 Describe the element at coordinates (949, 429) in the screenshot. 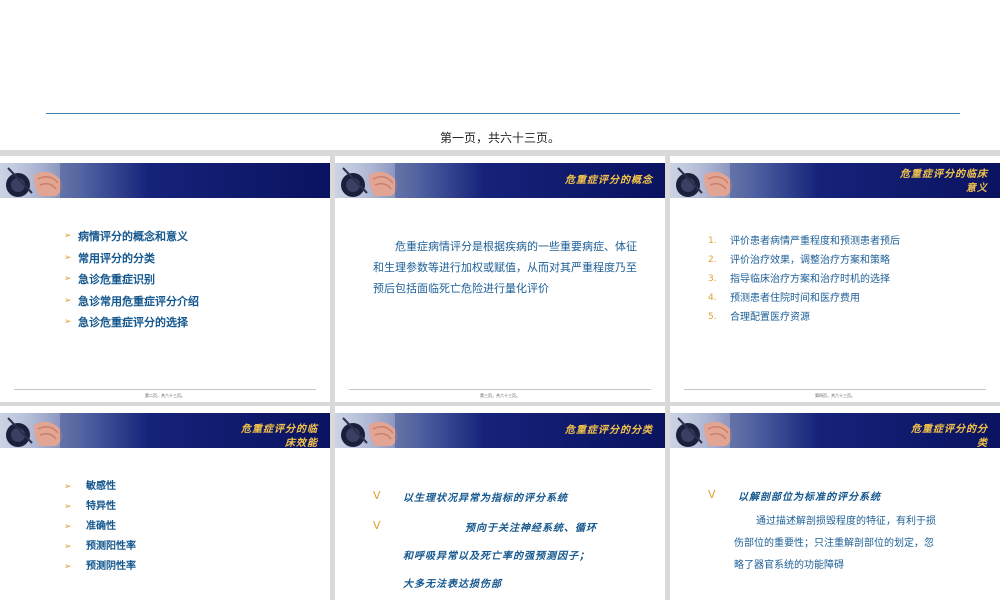

I see `slide-title-line: 危重症评分的分` at that location.